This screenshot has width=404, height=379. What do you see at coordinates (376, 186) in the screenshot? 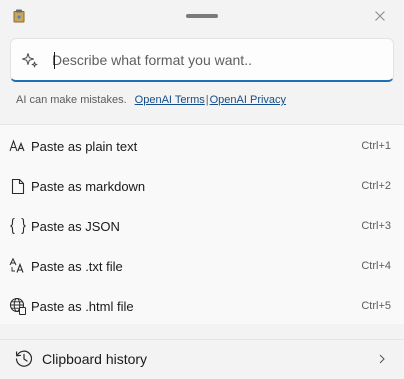
I see `shortcut-label: Ctrl+2` at bounding box center [376, 186].